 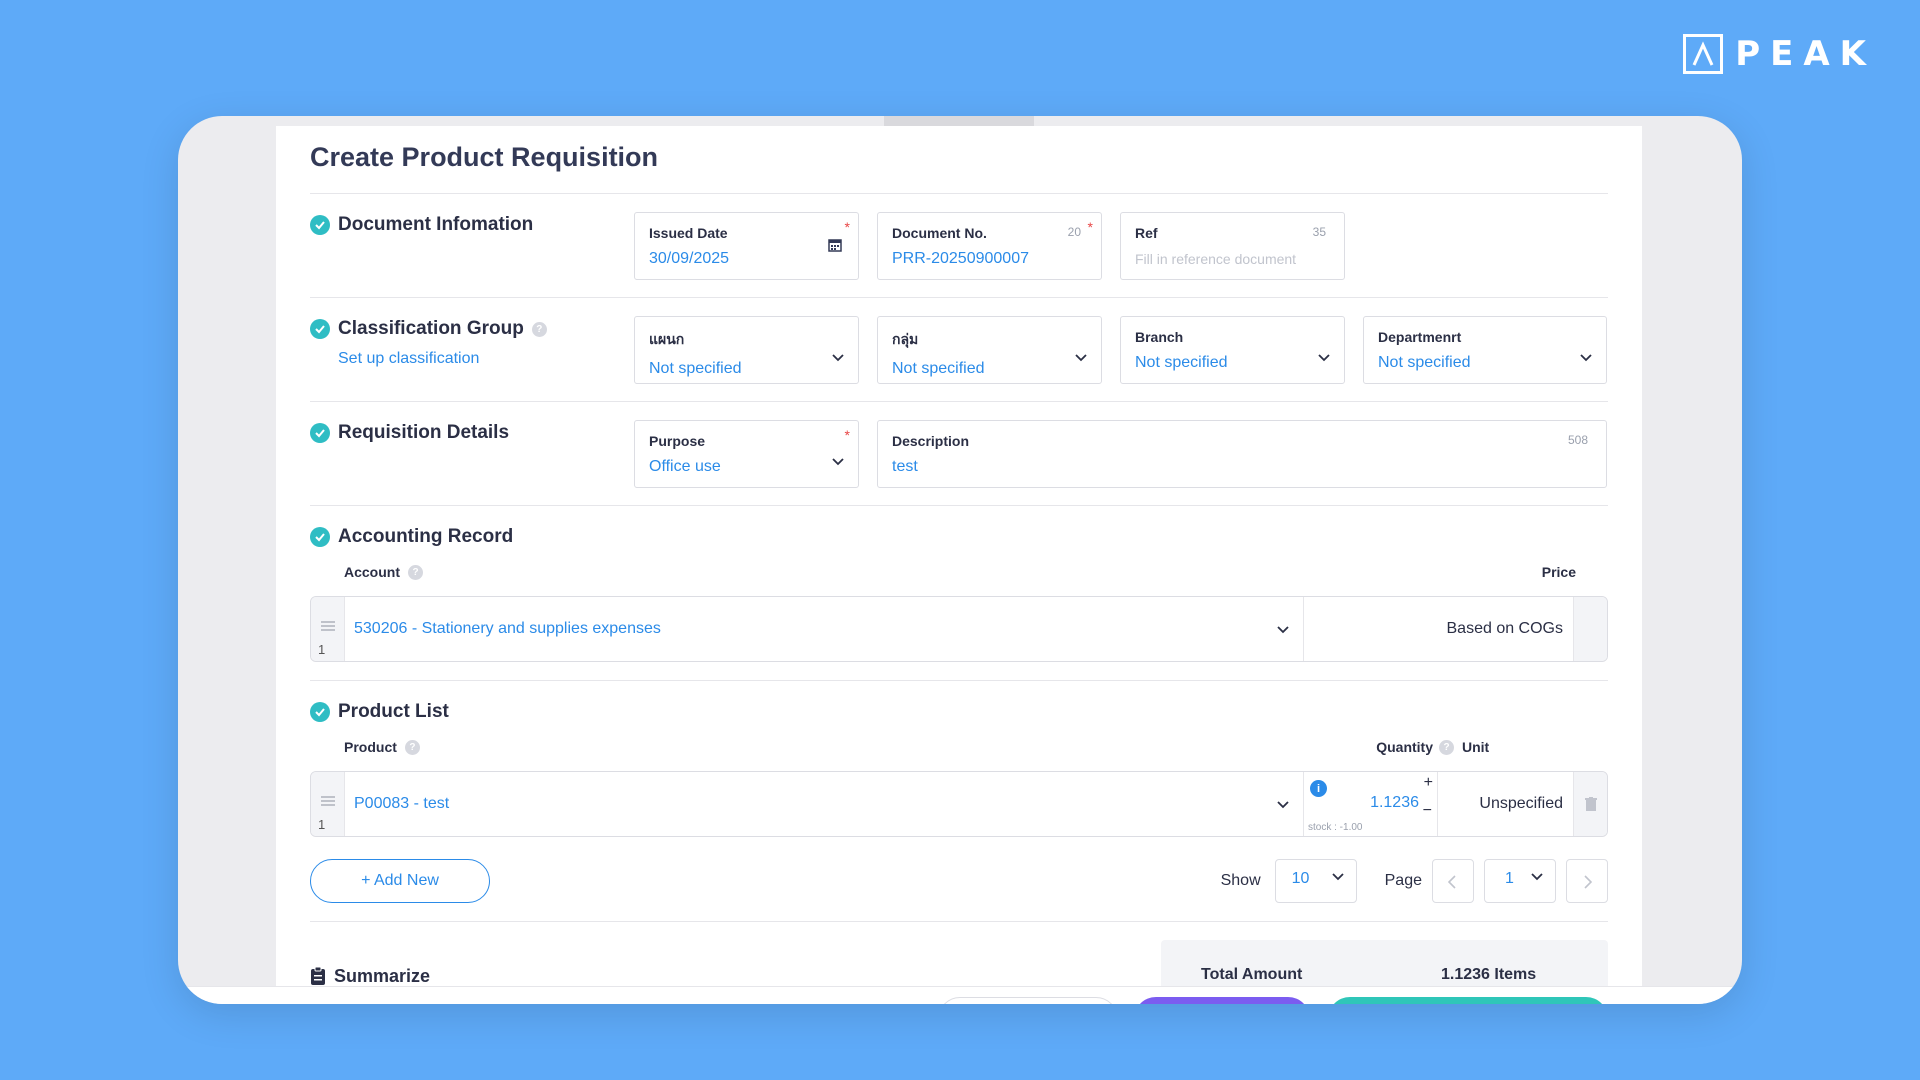 What do you see at coordinates (667, 339) in the screenshot?
I see `field-label: แผนก` at bounding box center [667, 339].